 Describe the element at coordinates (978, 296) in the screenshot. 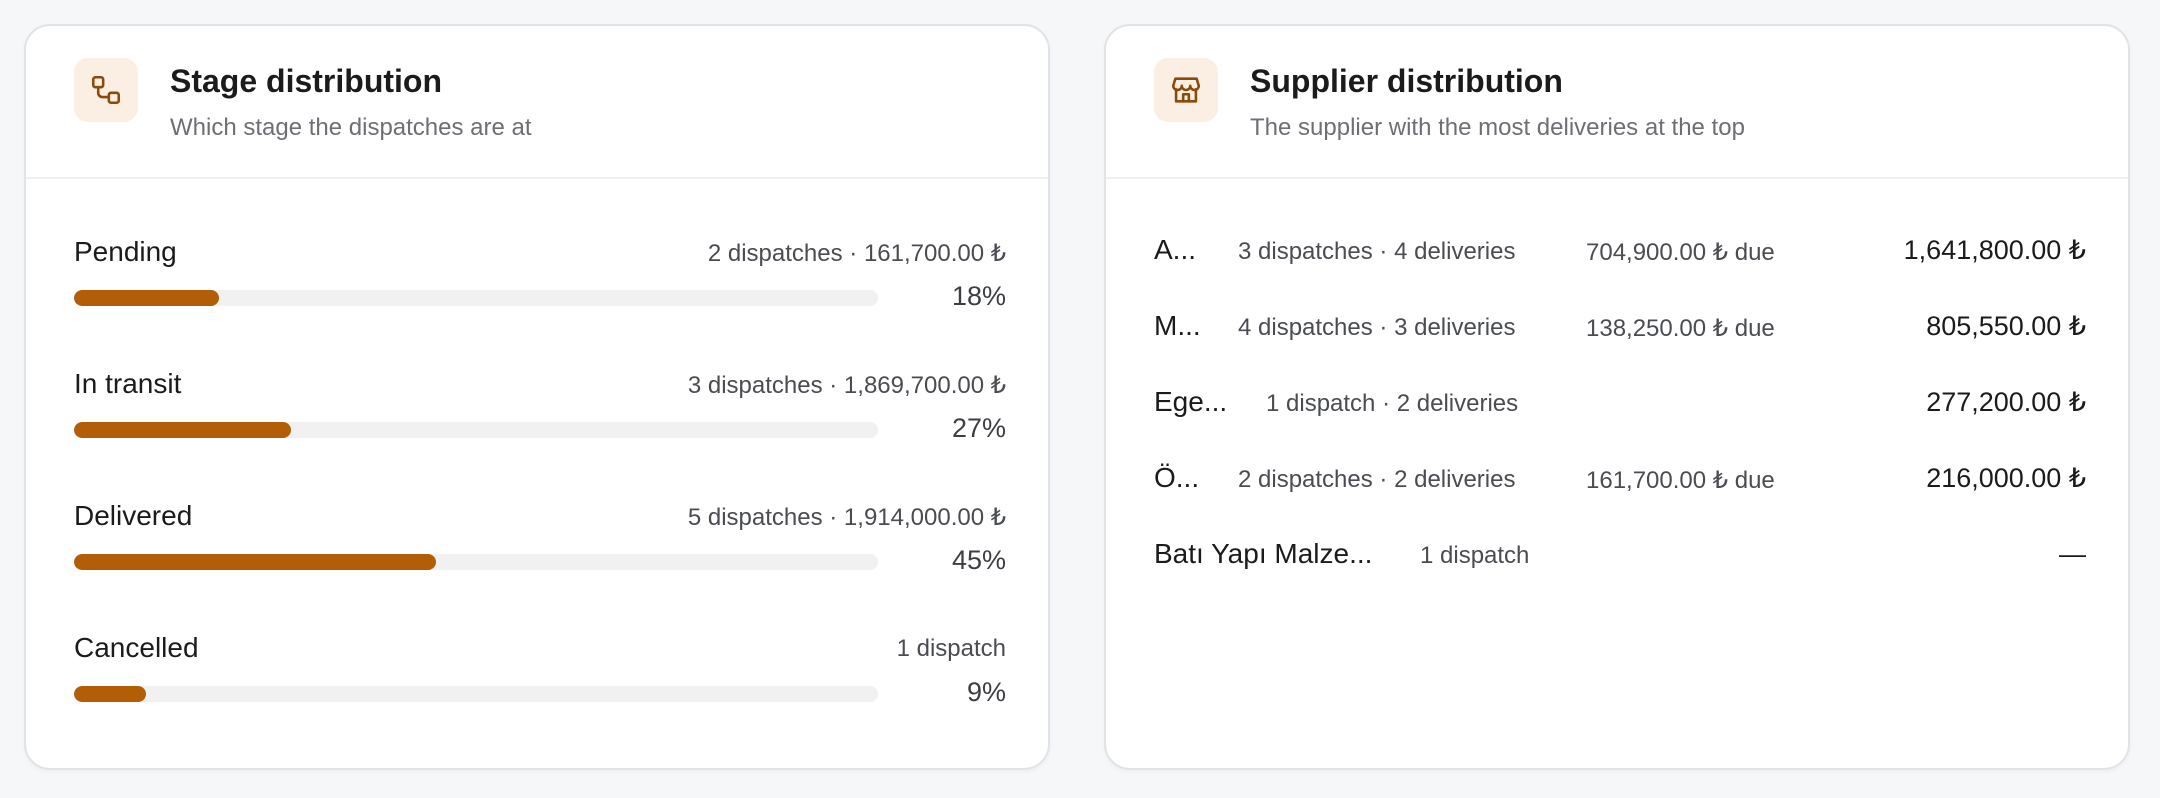

I see `stage-percent: 18%` at that location.